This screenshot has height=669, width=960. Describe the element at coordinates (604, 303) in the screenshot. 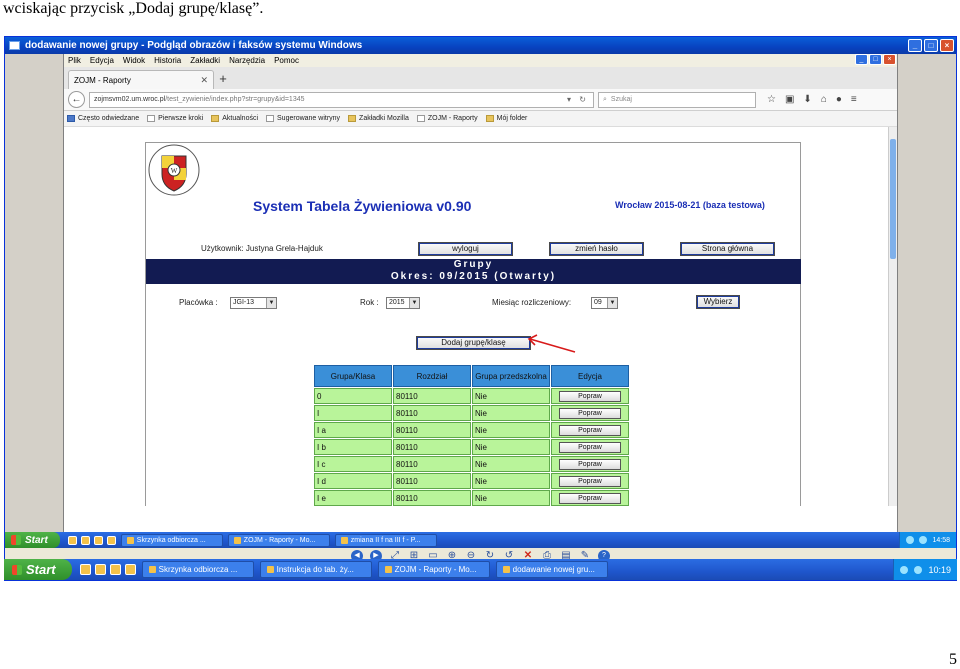

I see `miesiac-select: 09 ▼` at that location.